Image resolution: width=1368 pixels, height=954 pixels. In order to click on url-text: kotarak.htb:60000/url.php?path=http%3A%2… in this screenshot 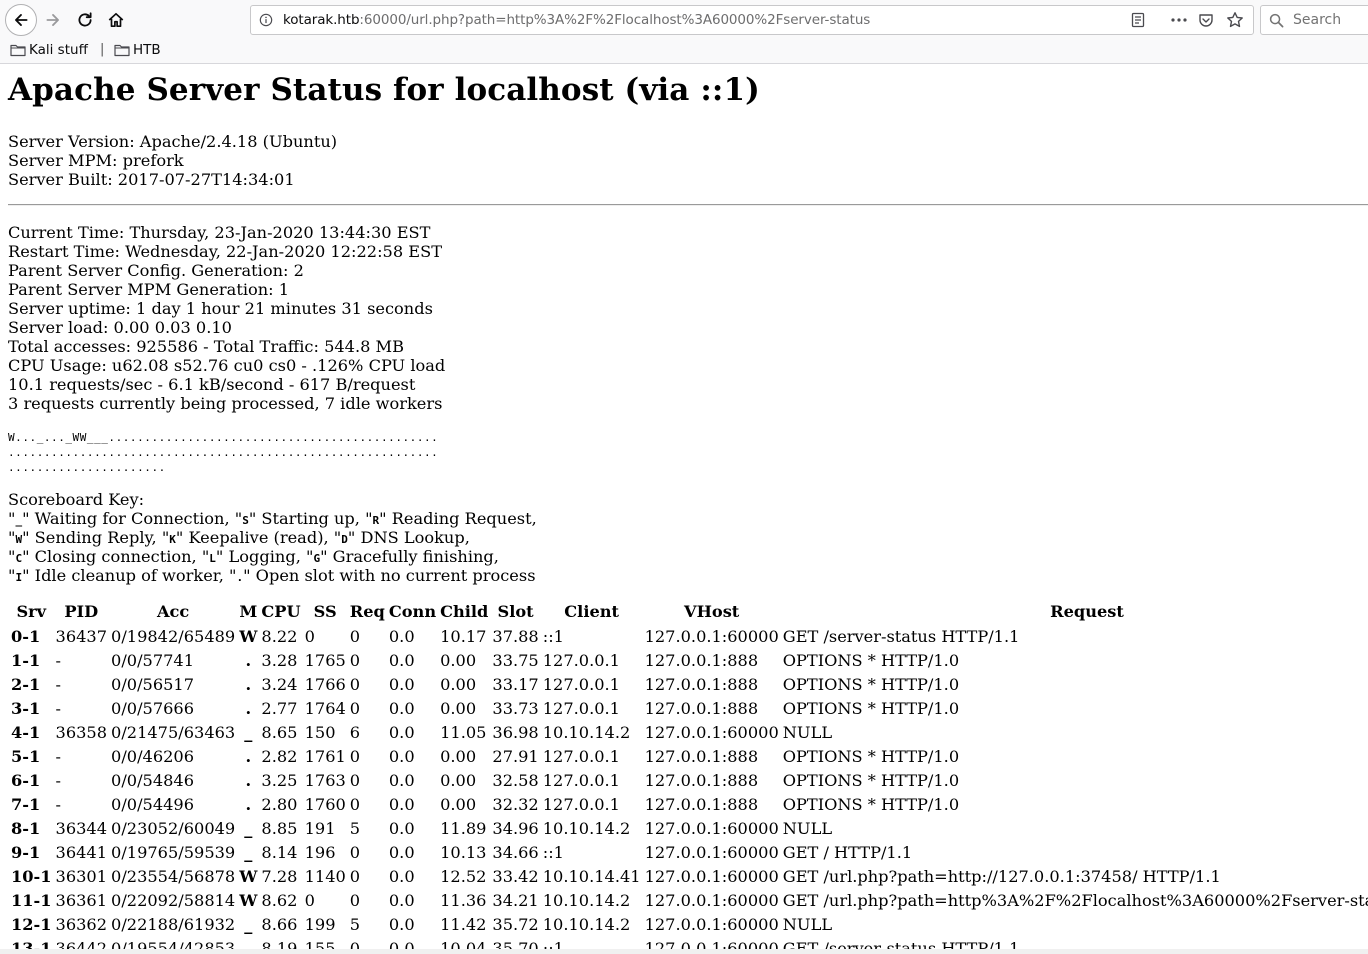, I will do `click(576, 20)`.